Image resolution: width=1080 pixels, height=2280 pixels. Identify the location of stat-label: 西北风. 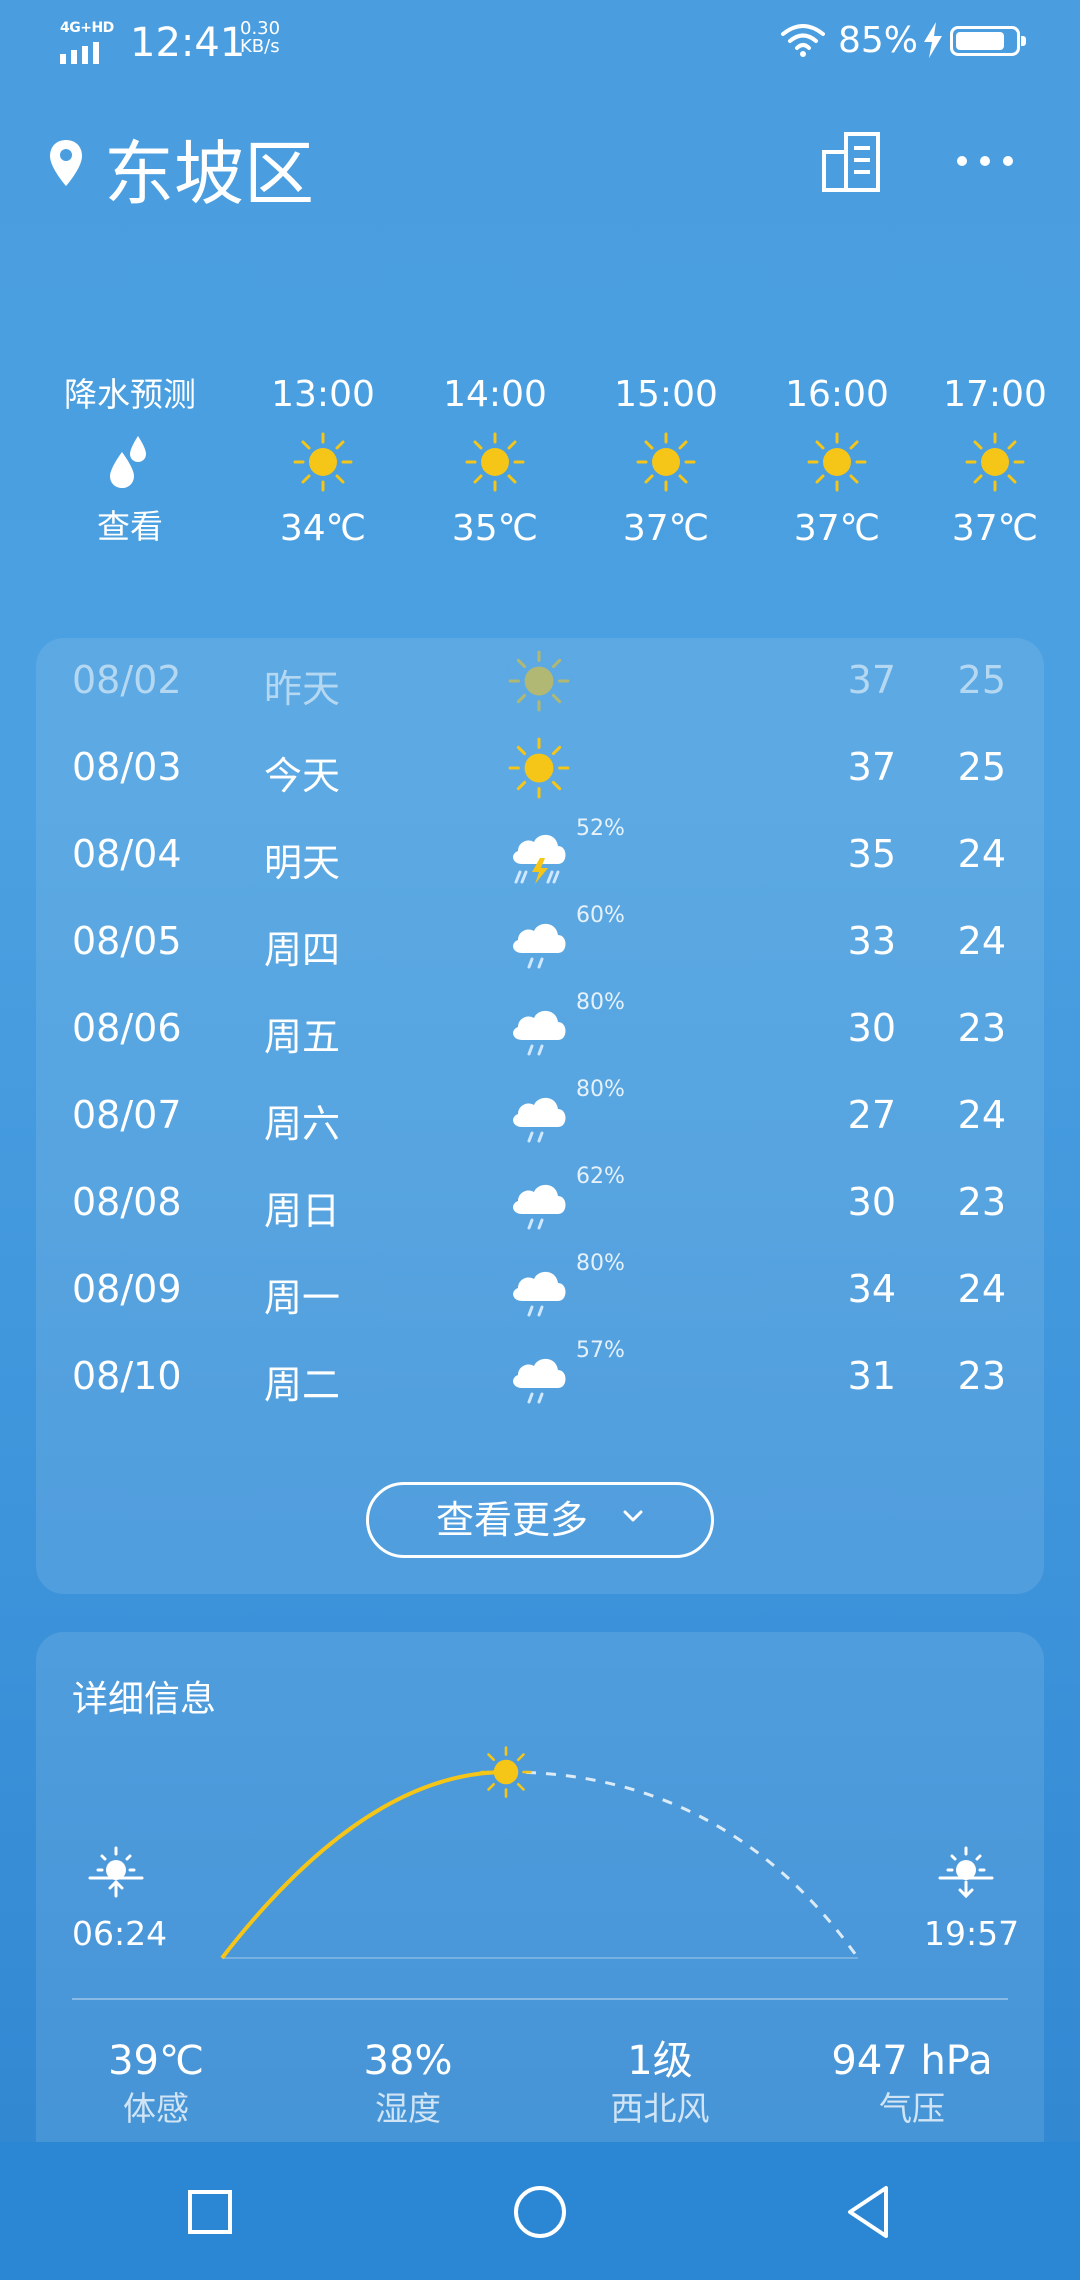
(660, 2108).